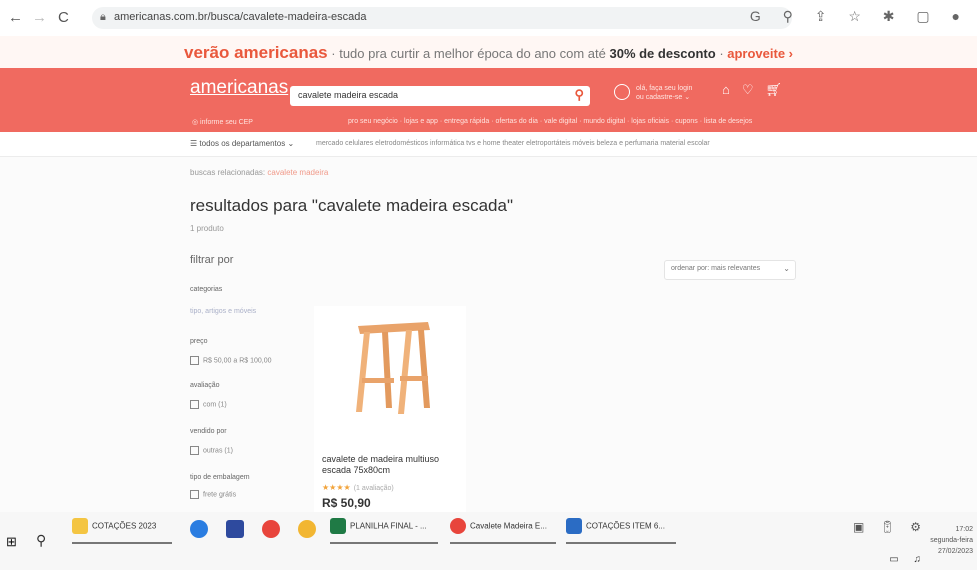 The image size is (977, 570). I want to click on clock-day: segunda-feira, so click(951, 540).